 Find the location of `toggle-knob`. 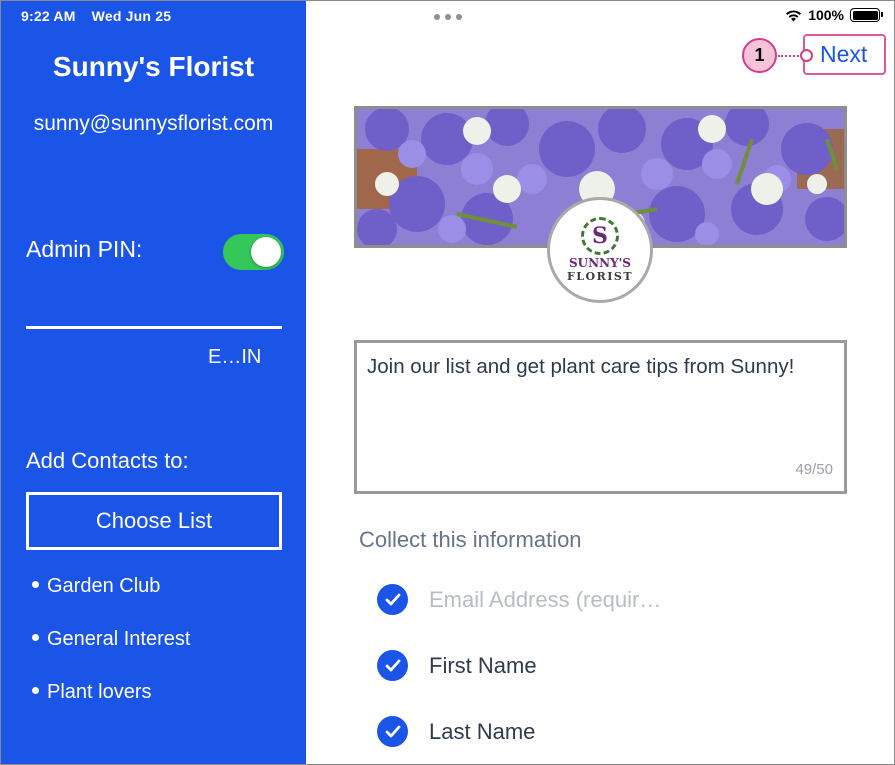

toggle-knob is located at coordinates (266, 252).